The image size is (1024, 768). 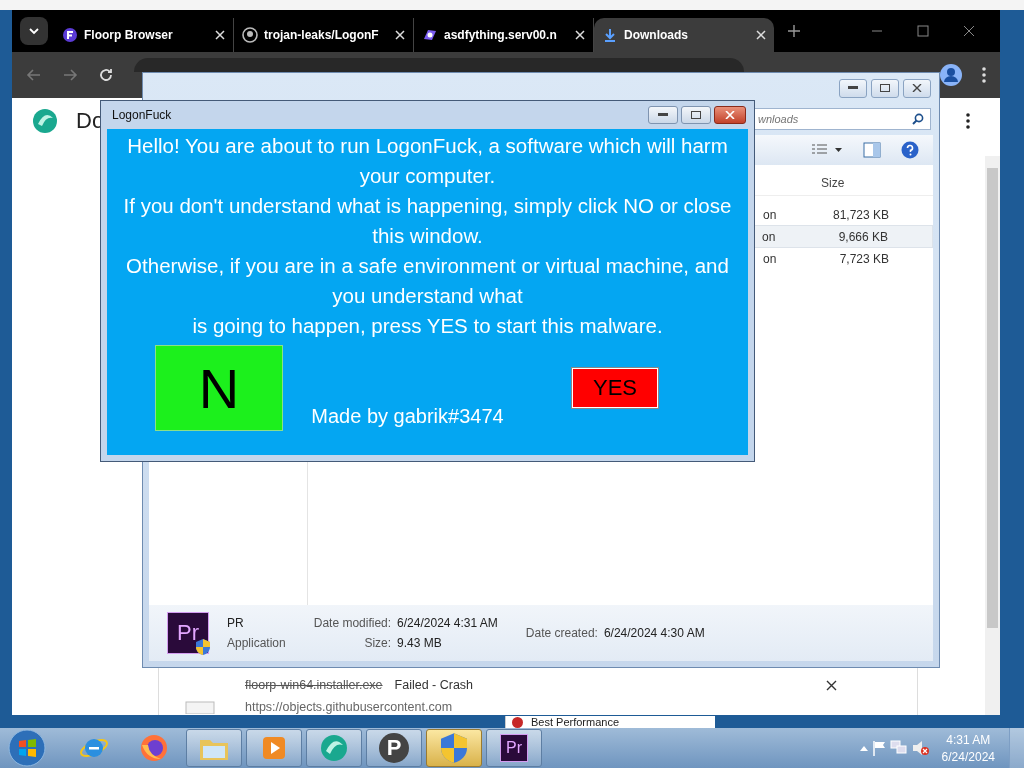 I want to click on speaker-muted-icon, so click(x=920, y=748).